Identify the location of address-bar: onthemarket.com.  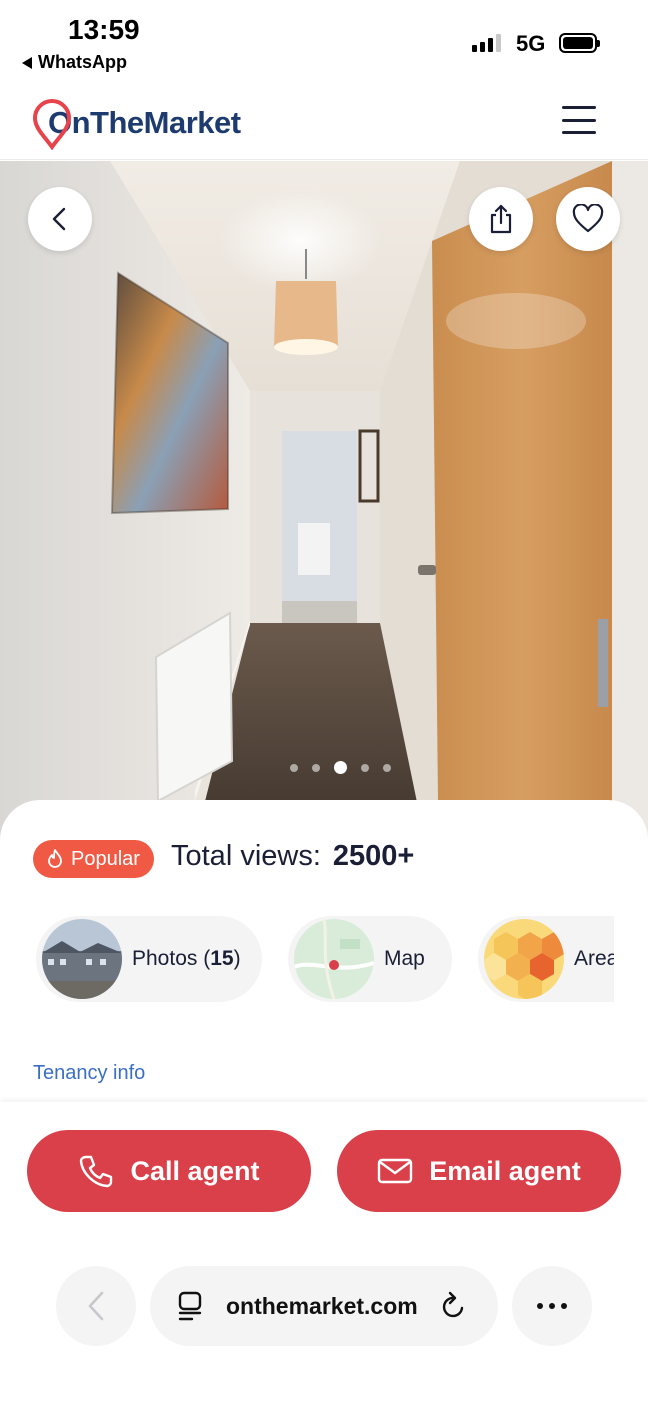
(324, 1306).